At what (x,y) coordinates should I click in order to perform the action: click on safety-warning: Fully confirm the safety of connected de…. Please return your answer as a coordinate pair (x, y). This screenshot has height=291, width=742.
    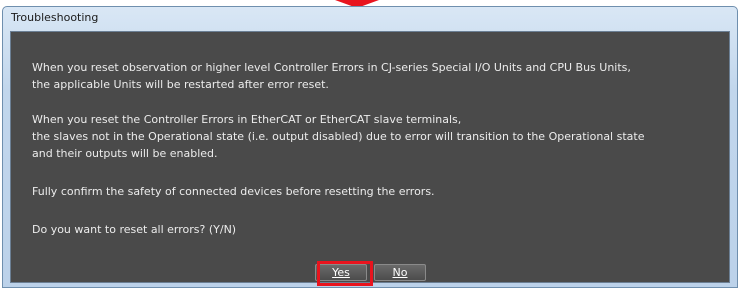
    Looking at the image, I should click on (233, 191).